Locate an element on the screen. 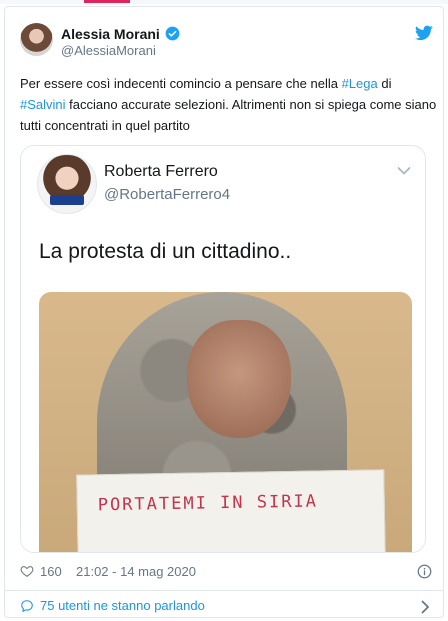 The height and width of the screenshot is (621, 448). hashtag-lega: #Lega is located at coordinates (360, 83).